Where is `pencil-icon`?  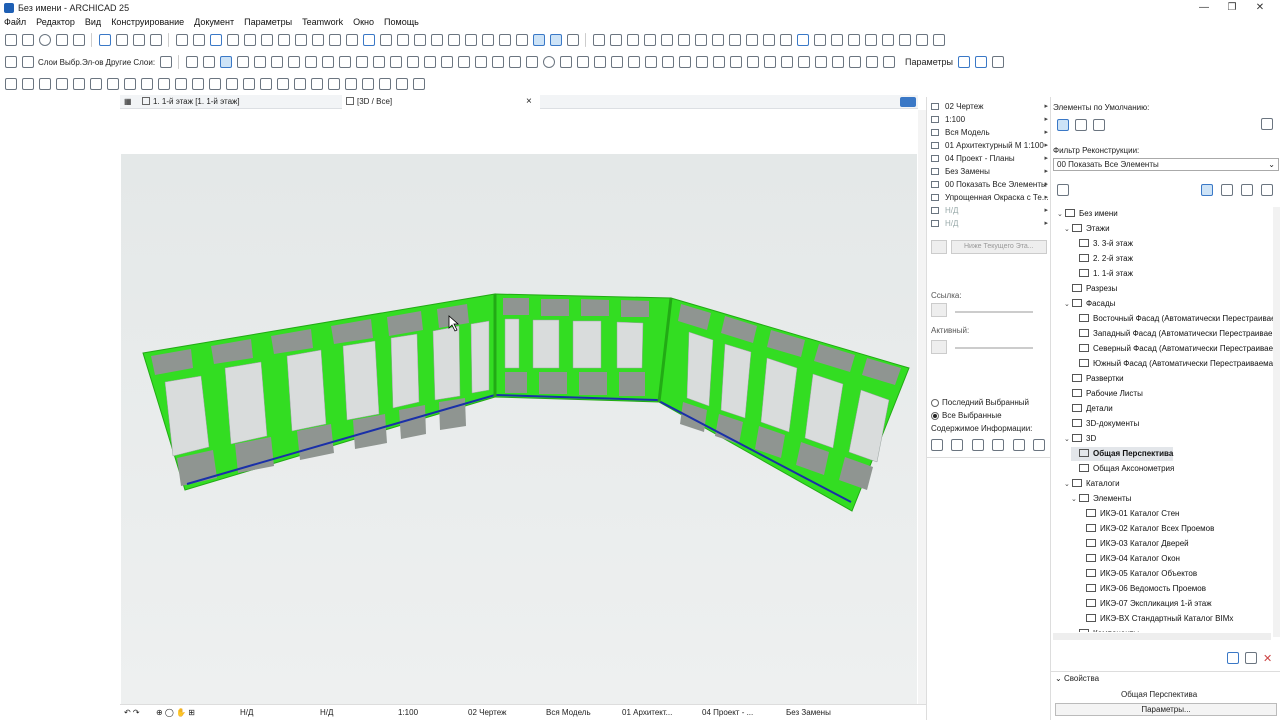 pencil-icon is located at coordinates (369, 40).